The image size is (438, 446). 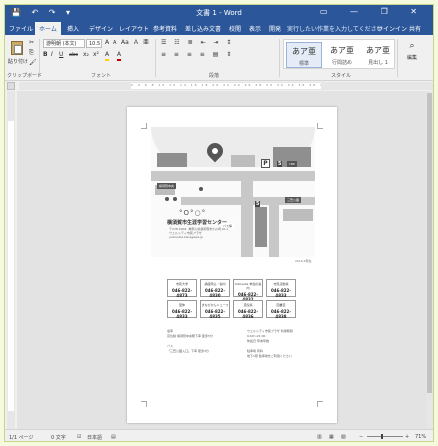 I want to click on scrollbar-thumb, so click(x=429, y=243).